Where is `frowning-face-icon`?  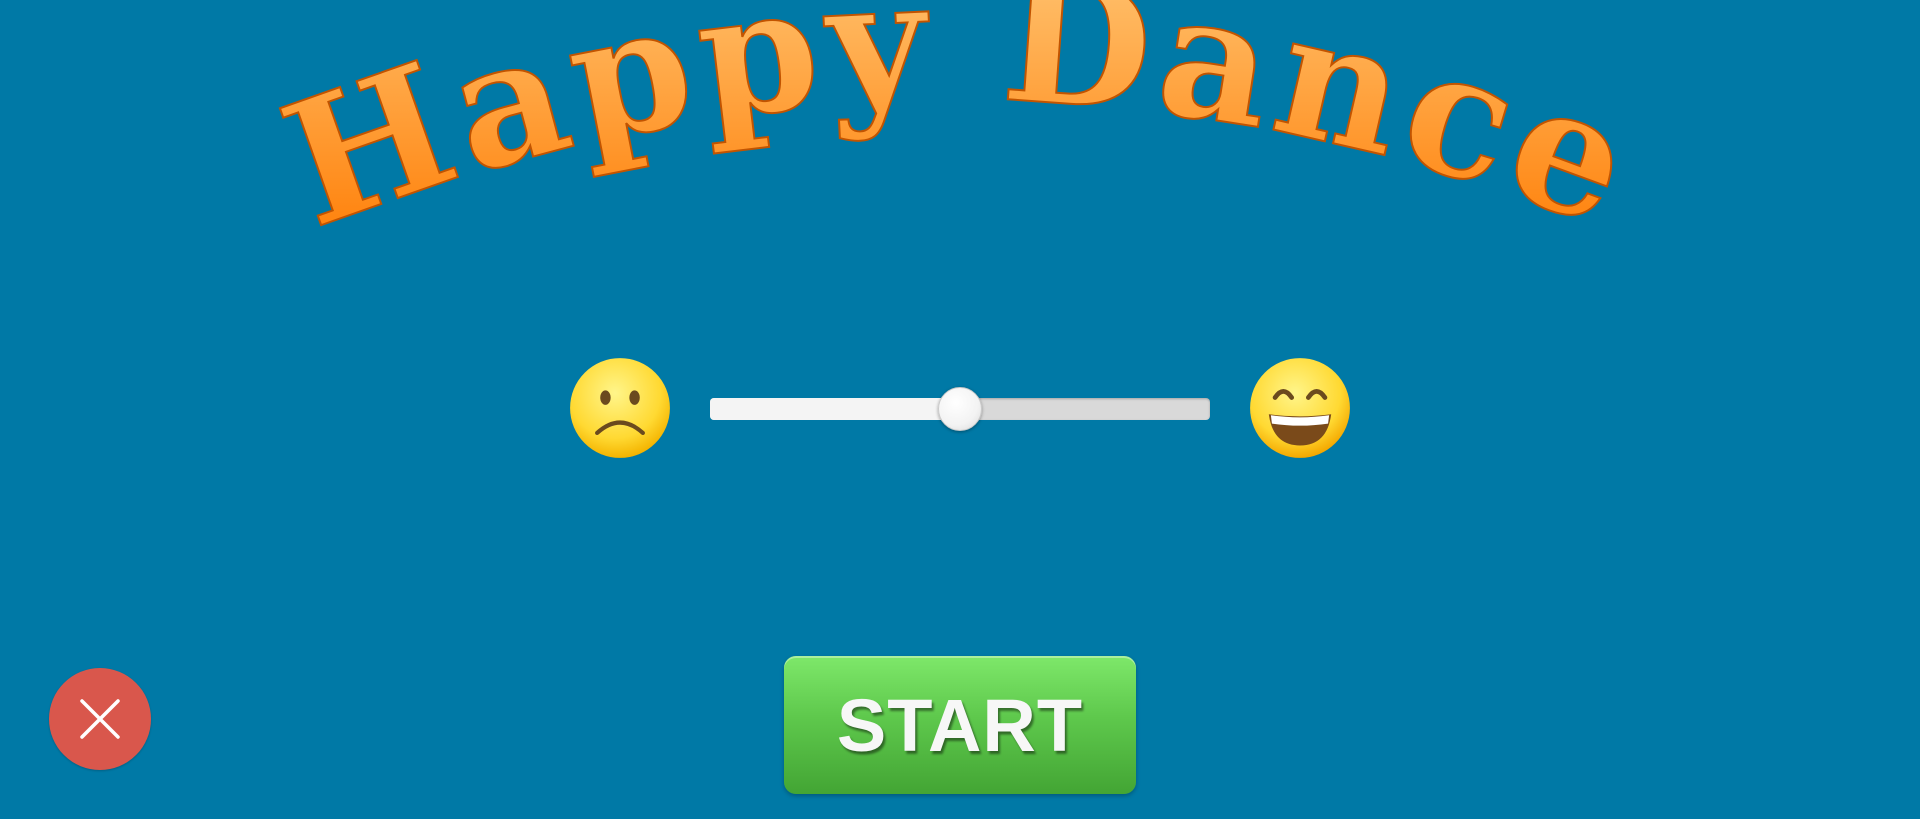
frowning-face-icon is located at coordinates (620, 408).